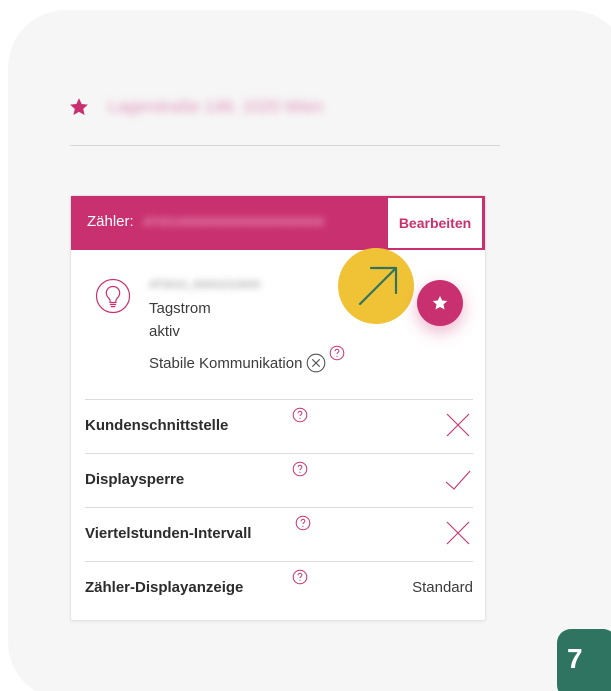 This screenshot has height=691, width=611. Describe the element at coordinates (234, 222) in the screenshot. I see `meter-id: AT0010000000000000000000000` at that location.